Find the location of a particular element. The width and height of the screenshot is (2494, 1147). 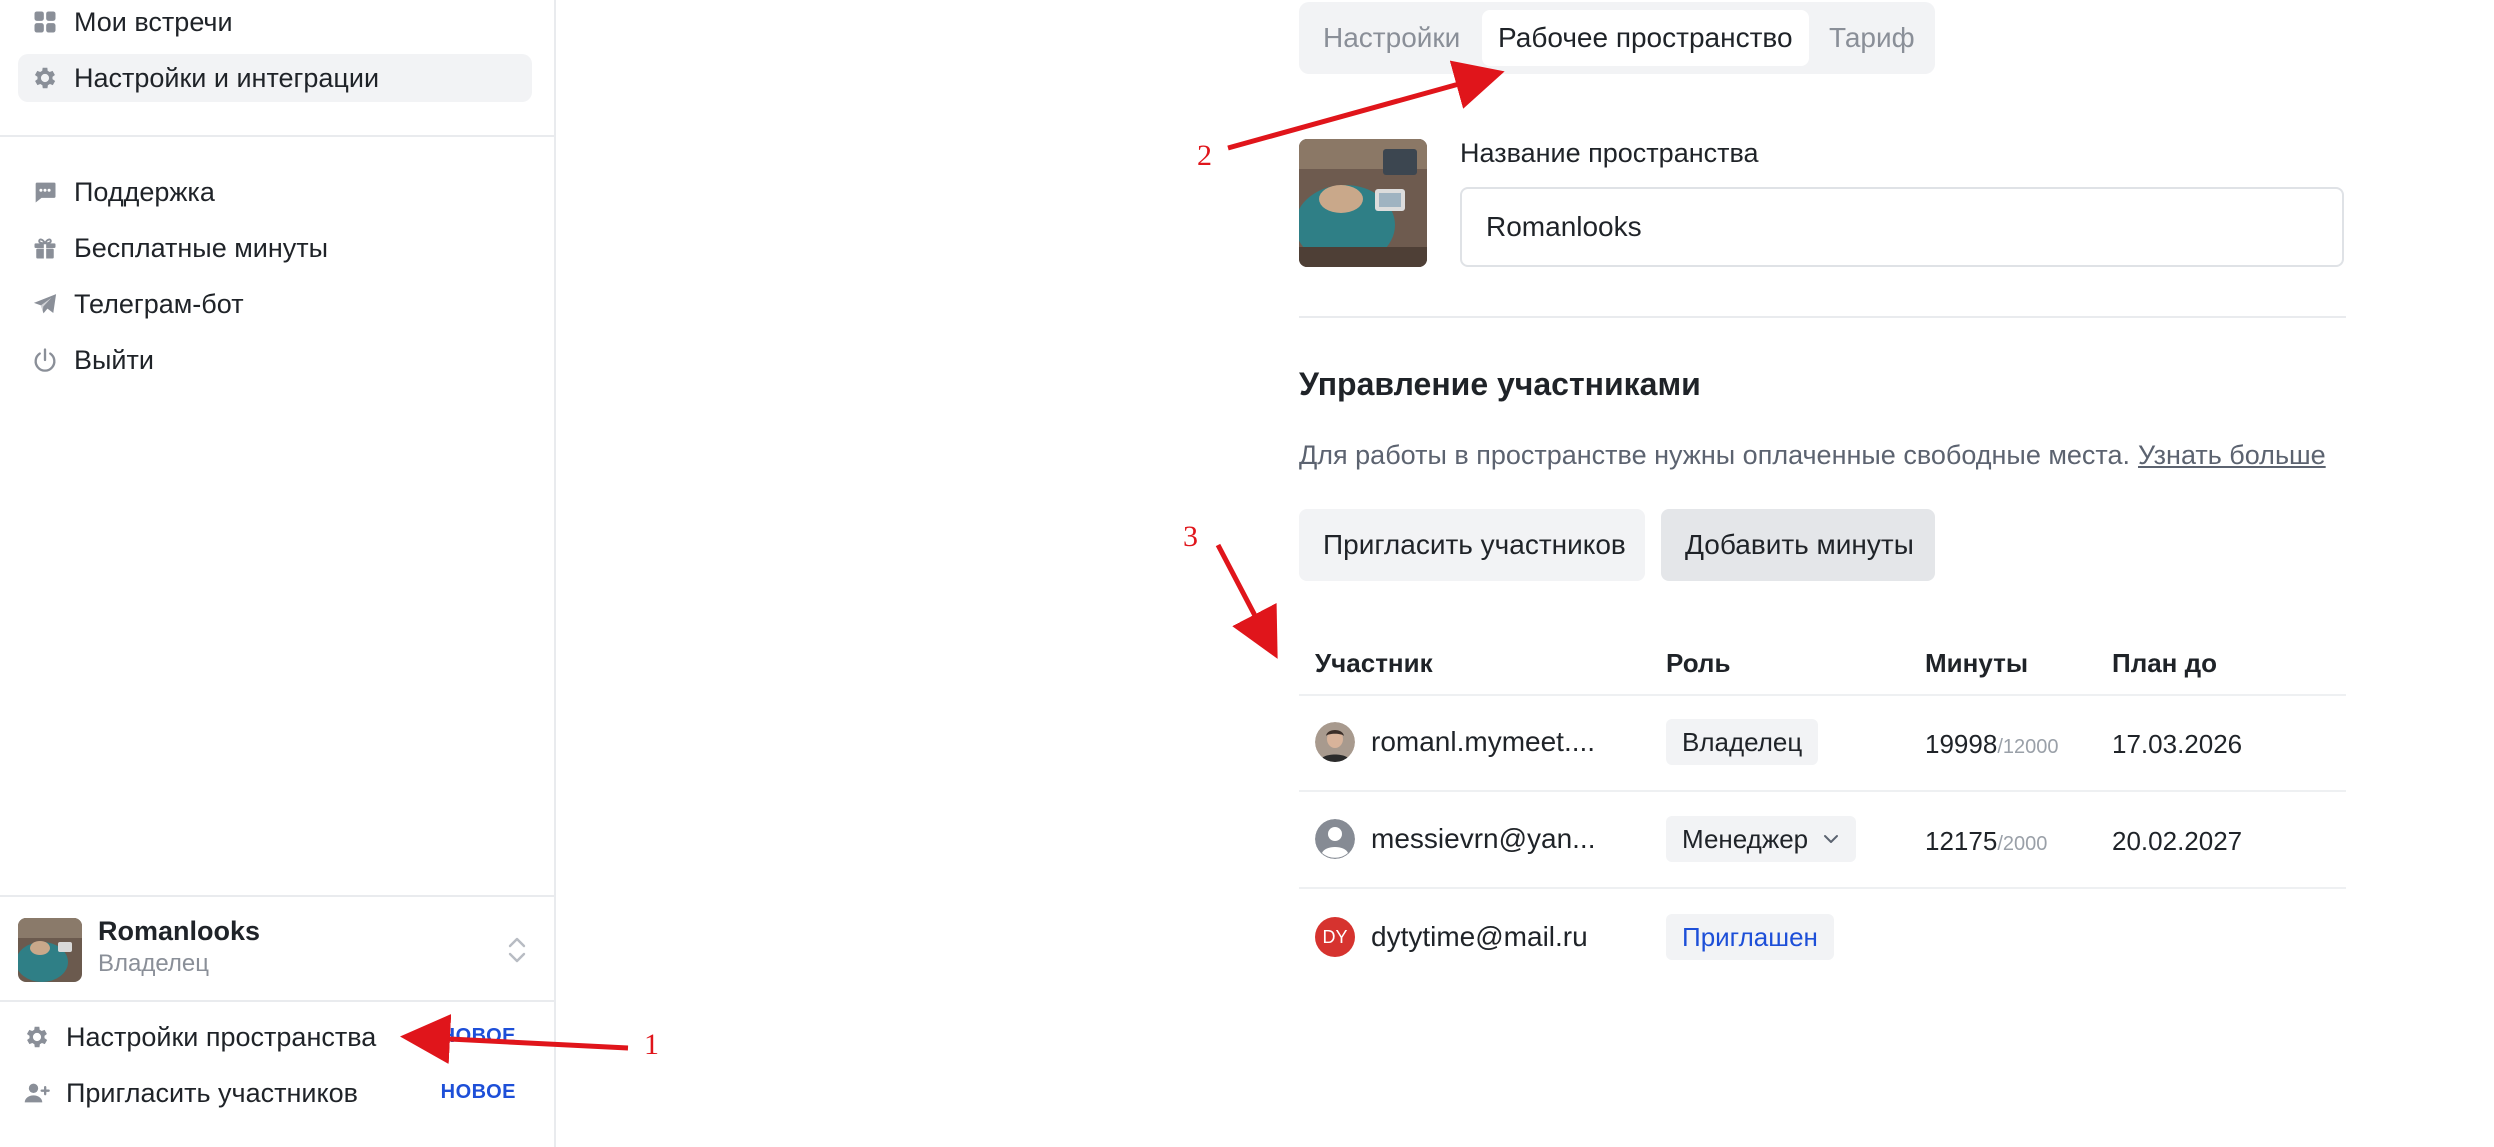

role-dropdown: Менеджер is located at coordinates (1761, 839).